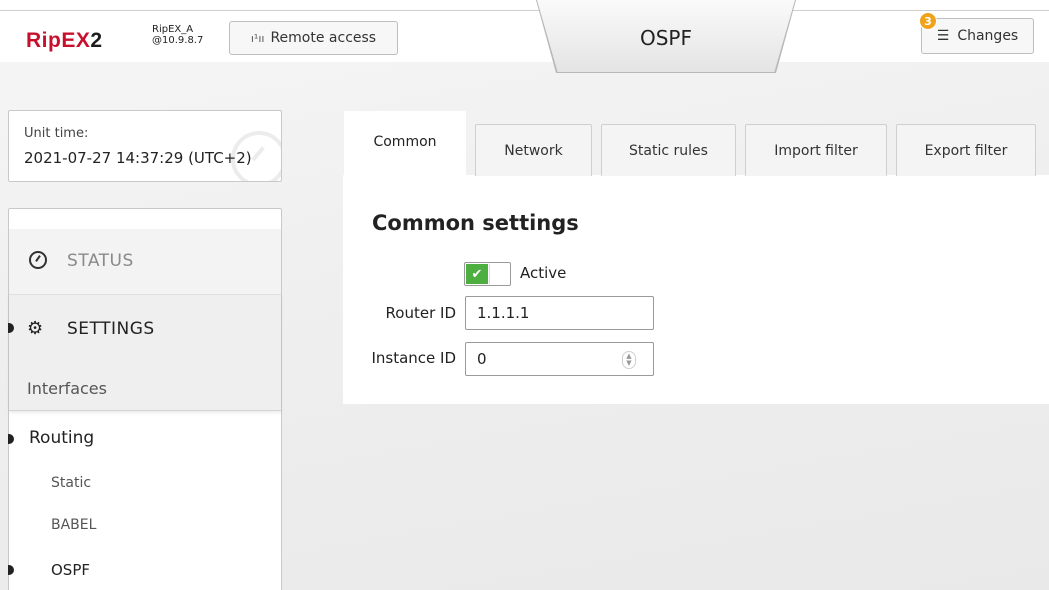 Image resolution: width=1049 pixels, height=590 pixels. I want to click on unit-time-label: Unit time:, so click(56, 133).